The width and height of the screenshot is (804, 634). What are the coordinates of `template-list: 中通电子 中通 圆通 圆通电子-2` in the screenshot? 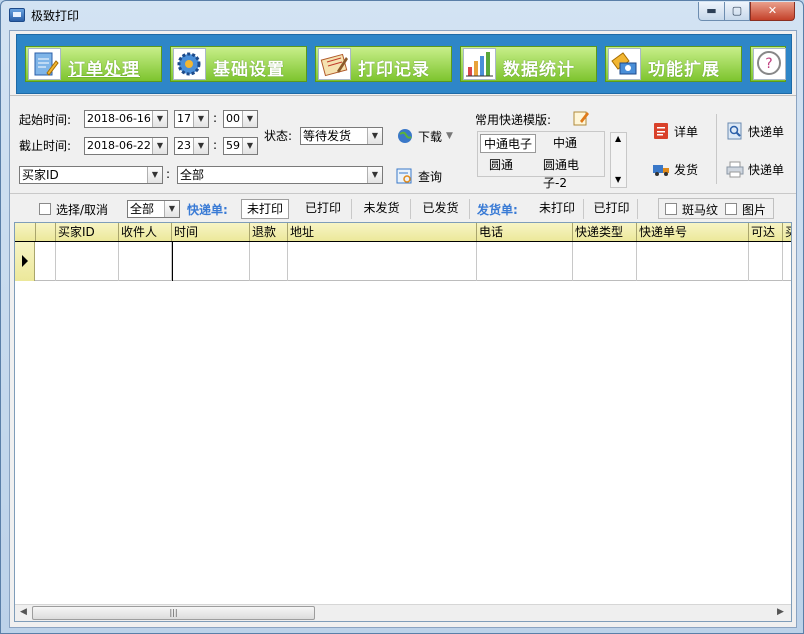 It's located at (541, 160).